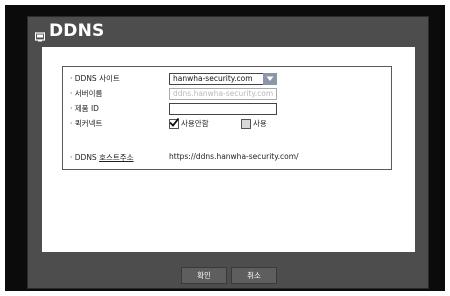 This screenshot has height=296, width=450. I want to click on checkmark-icon, so click(174, 122).